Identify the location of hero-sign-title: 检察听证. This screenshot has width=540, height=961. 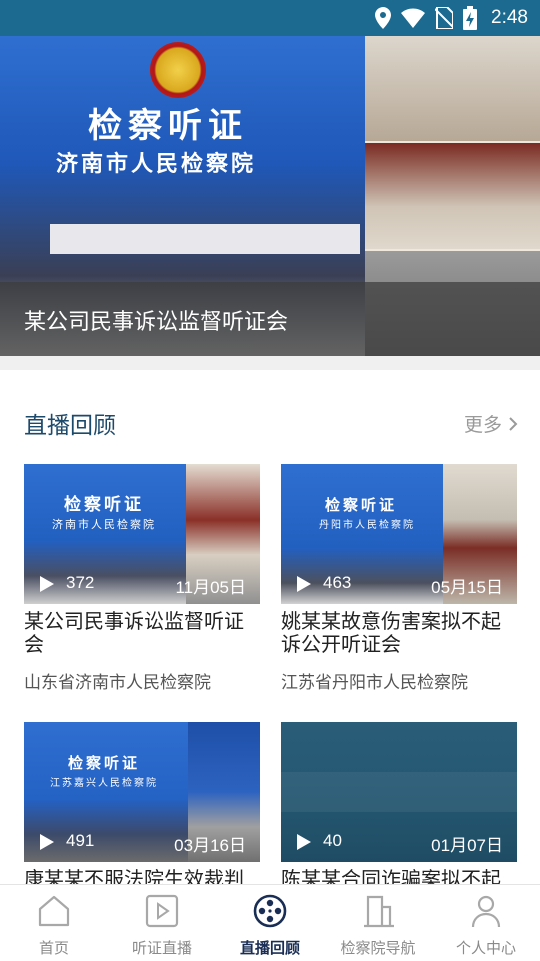
(168, 126).